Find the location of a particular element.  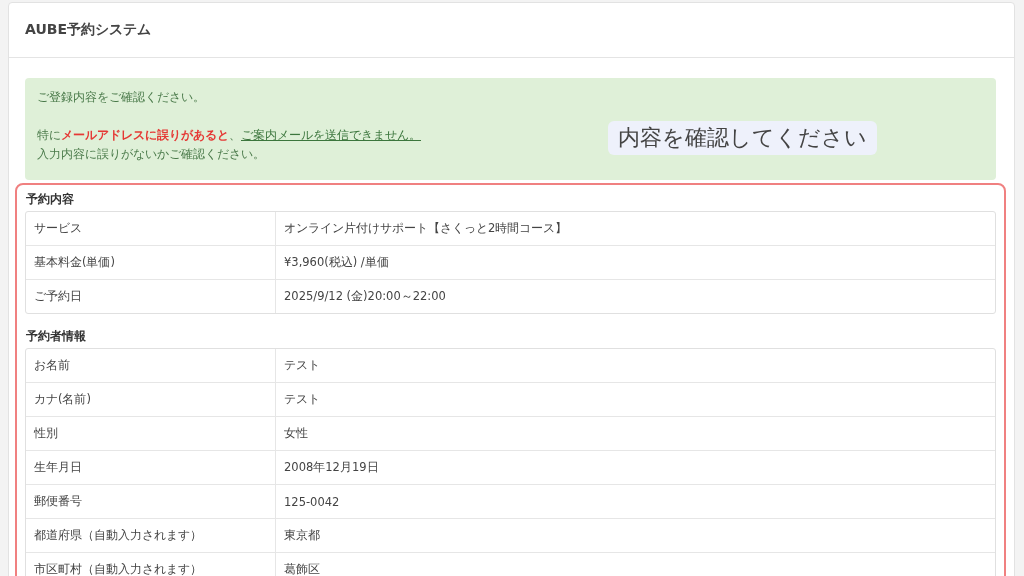

row-value: 2025/9/12 (金)20:00～22:00 is located at coordinates (365, 296).